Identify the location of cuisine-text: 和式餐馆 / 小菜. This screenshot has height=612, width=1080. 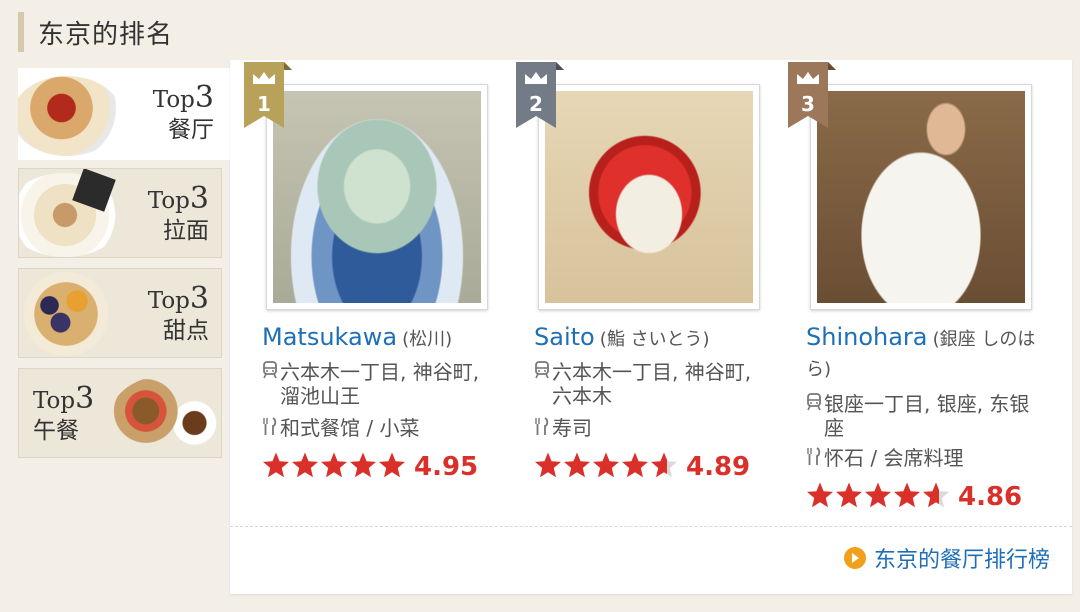
(350, 428).